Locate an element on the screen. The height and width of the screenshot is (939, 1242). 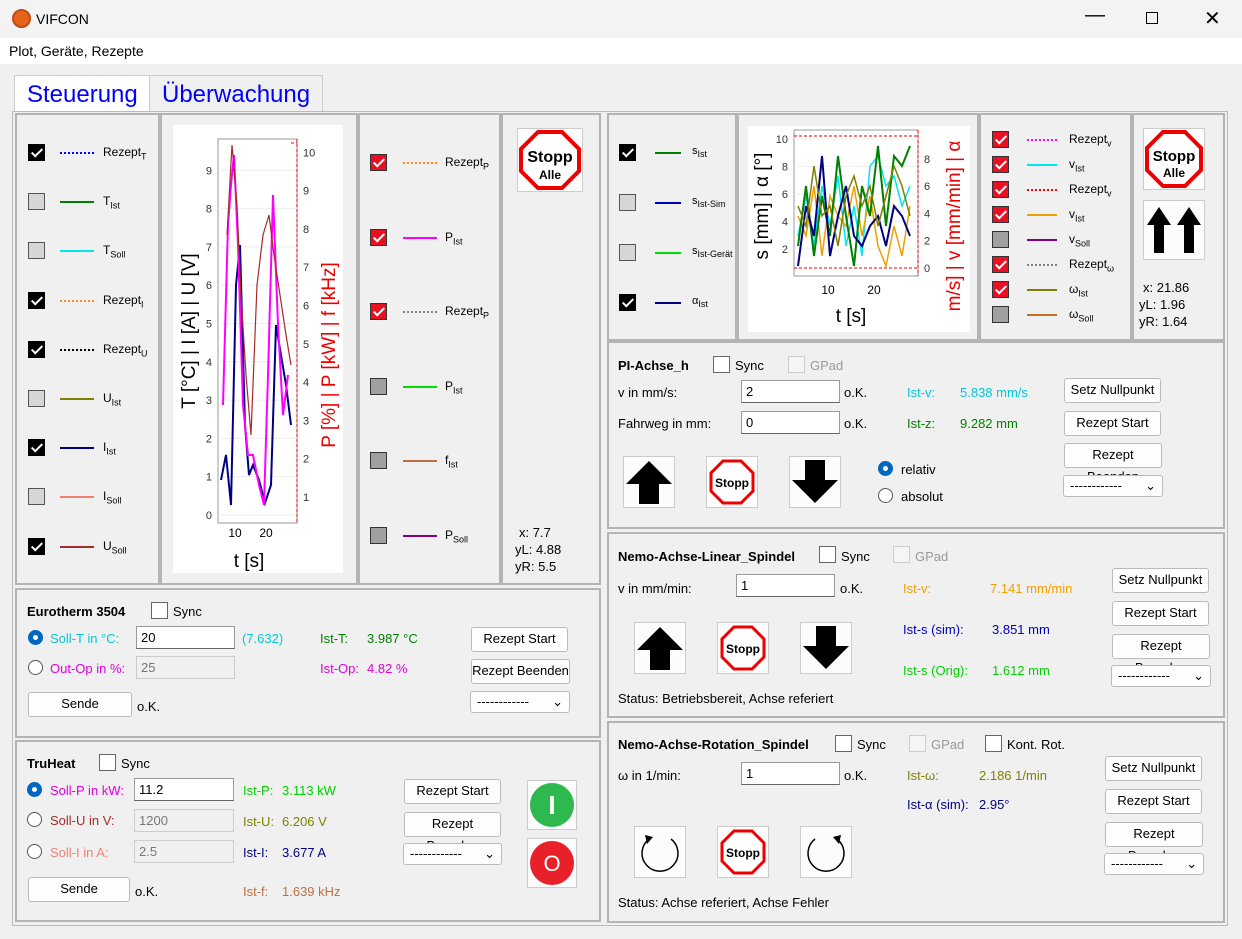
truheat-sync-checkbox is located at coordinates (107, 762).